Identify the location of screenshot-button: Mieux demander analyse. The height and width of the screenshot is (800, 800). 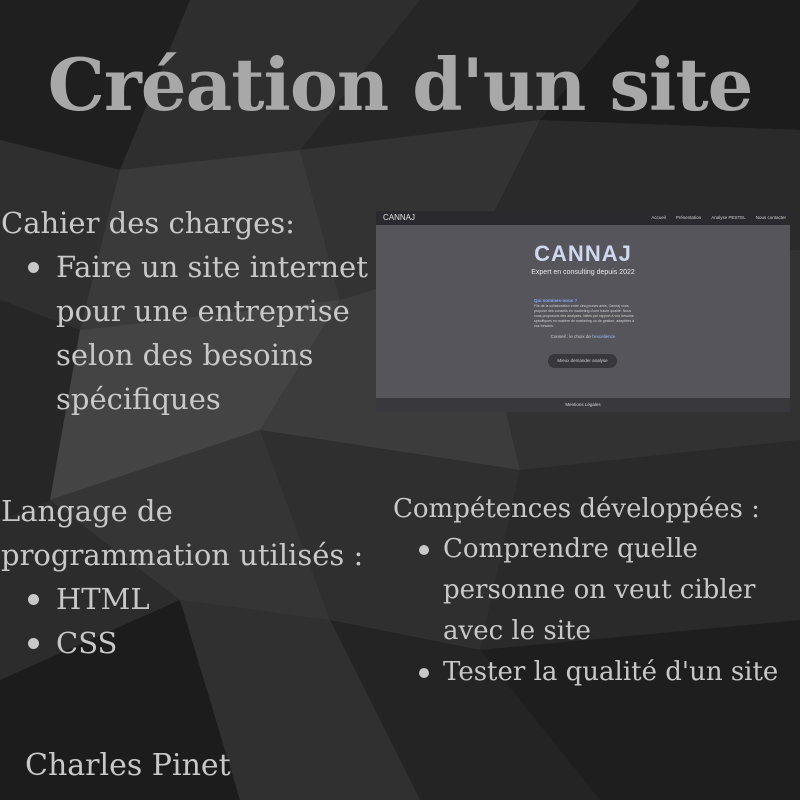
(582, 361).